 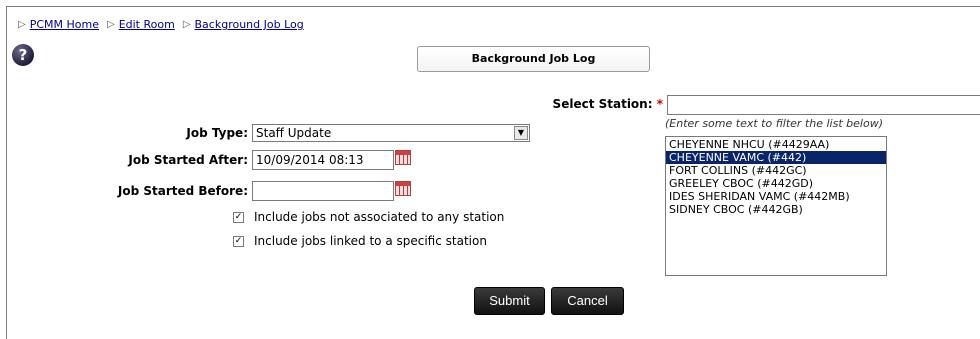 What do you see at coordinates (607, 104) in the screenshot?
I see `station-label: Select Station: *` at bounding box center [607, 104].